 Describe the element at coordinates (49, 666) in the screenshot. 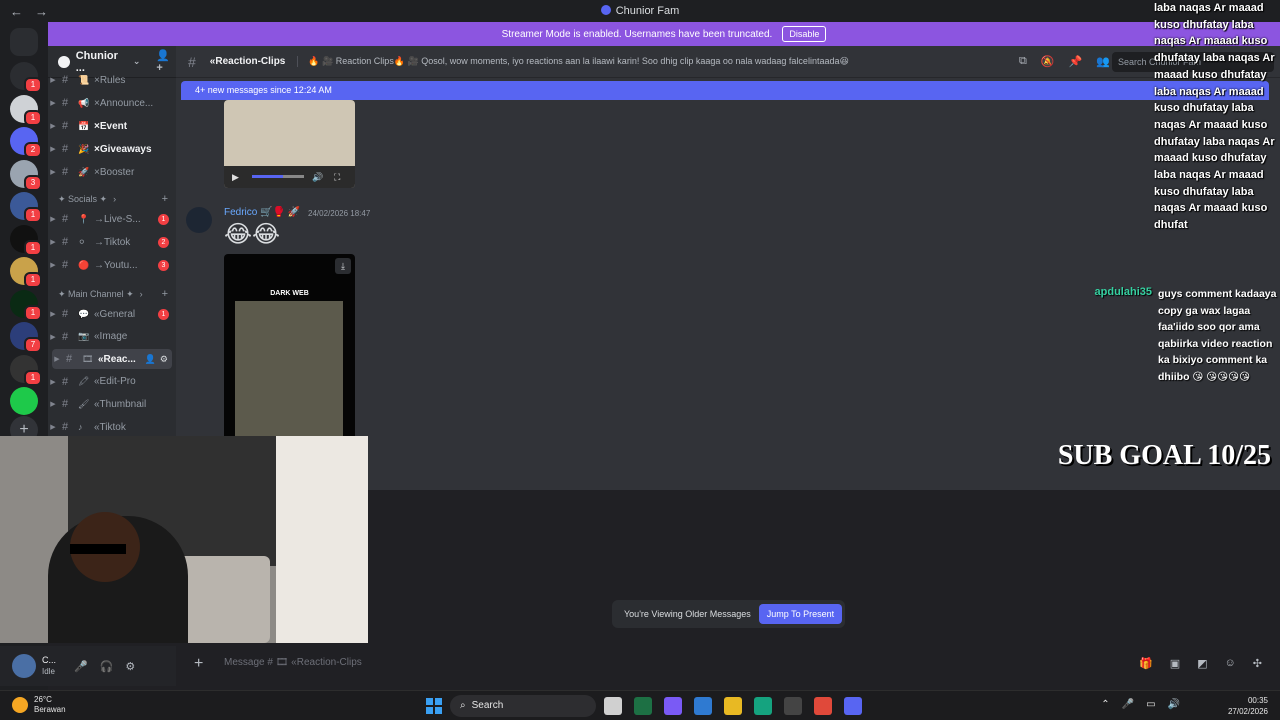

I see `user-info: C... Idle` at that location.